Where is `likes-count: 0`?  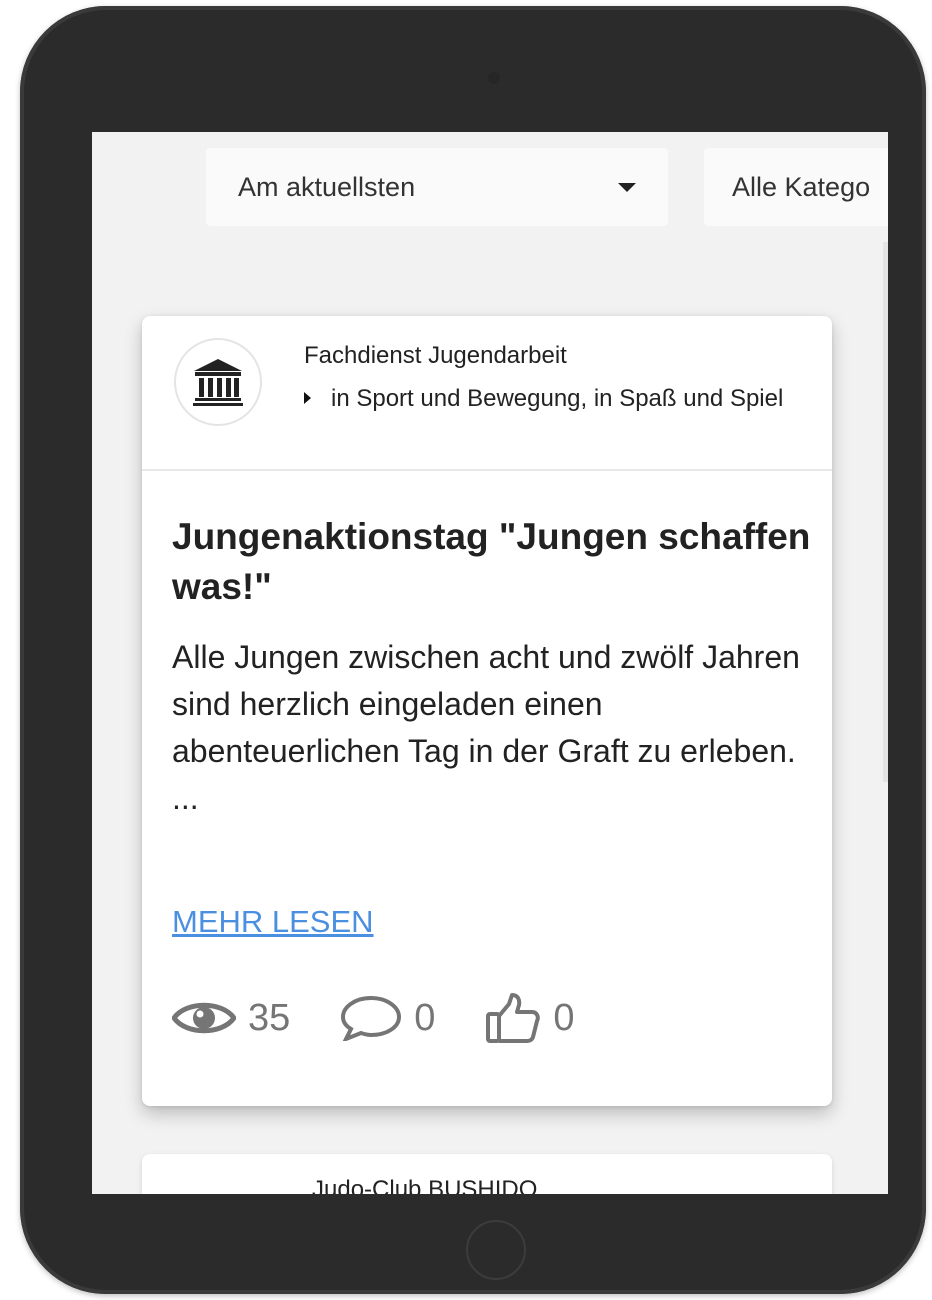 likes-count: 0 is located at coordinates (564, 1017).